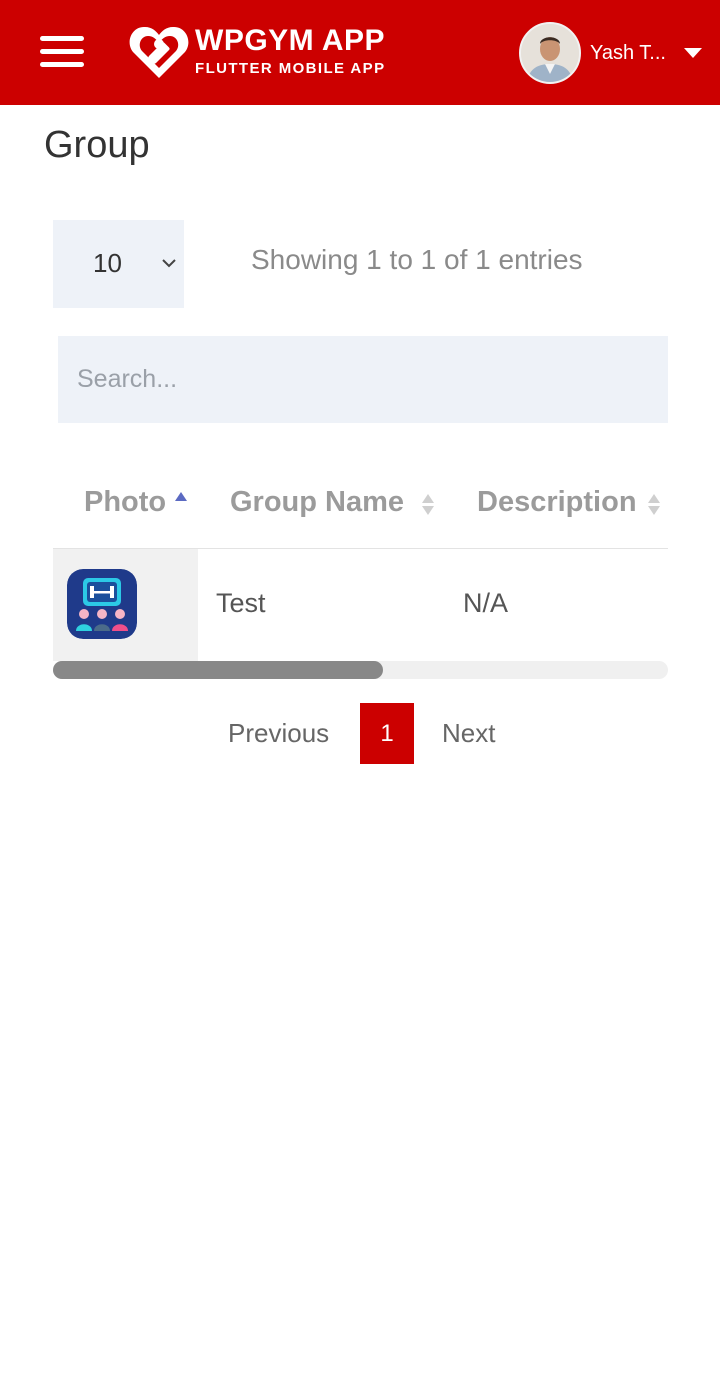 The width and height of the screenshot is (720, 1399). Describe the element at coordinates (102, 604) in the screenshot. I see `group-dumbbell-icon` at that location.